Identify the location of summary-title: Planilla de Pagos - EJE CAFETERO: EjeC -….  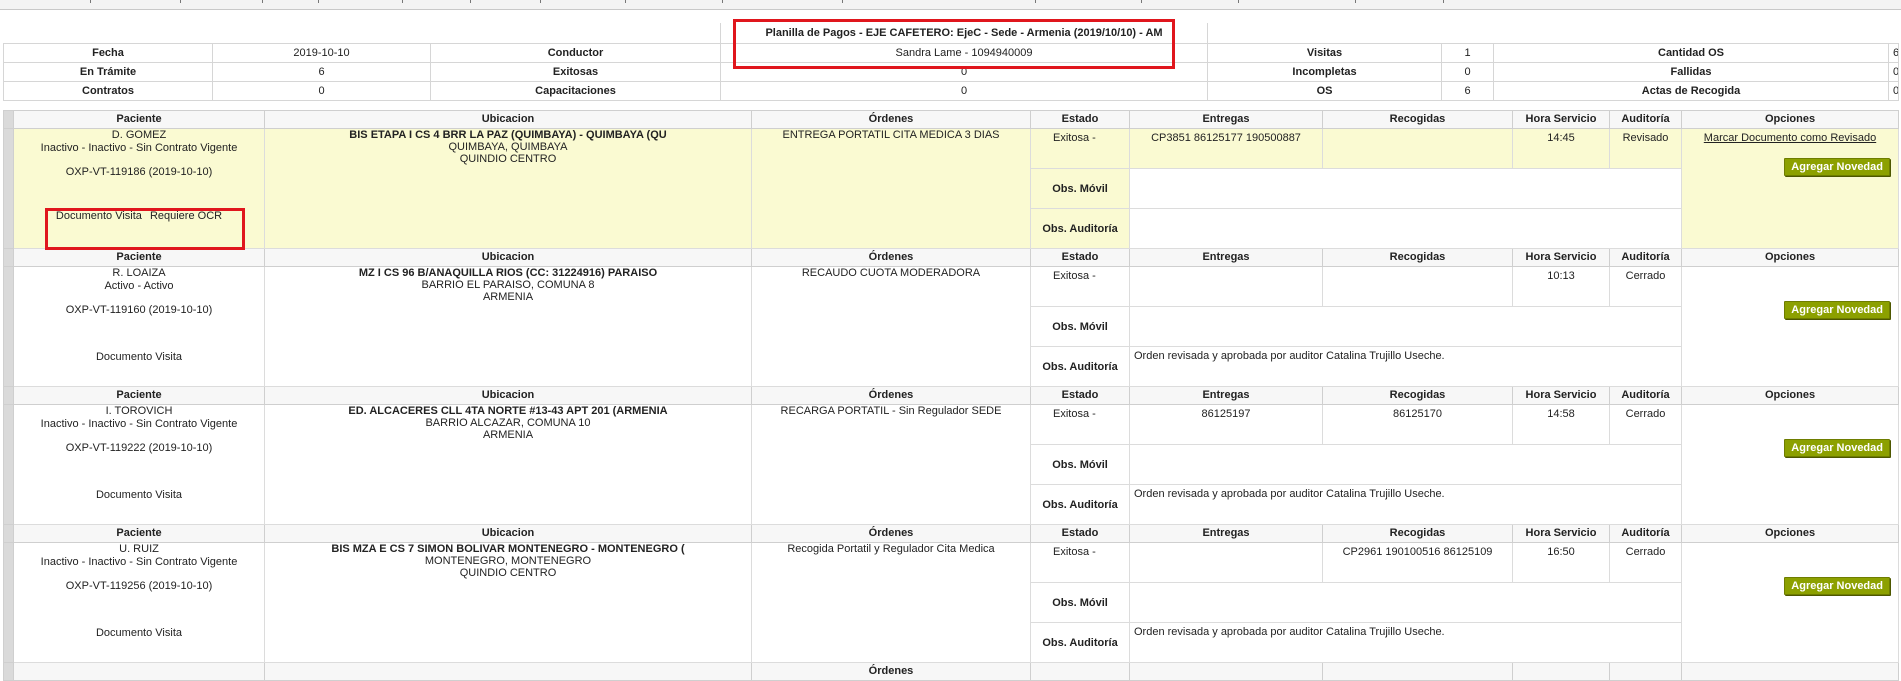
(964, 33).